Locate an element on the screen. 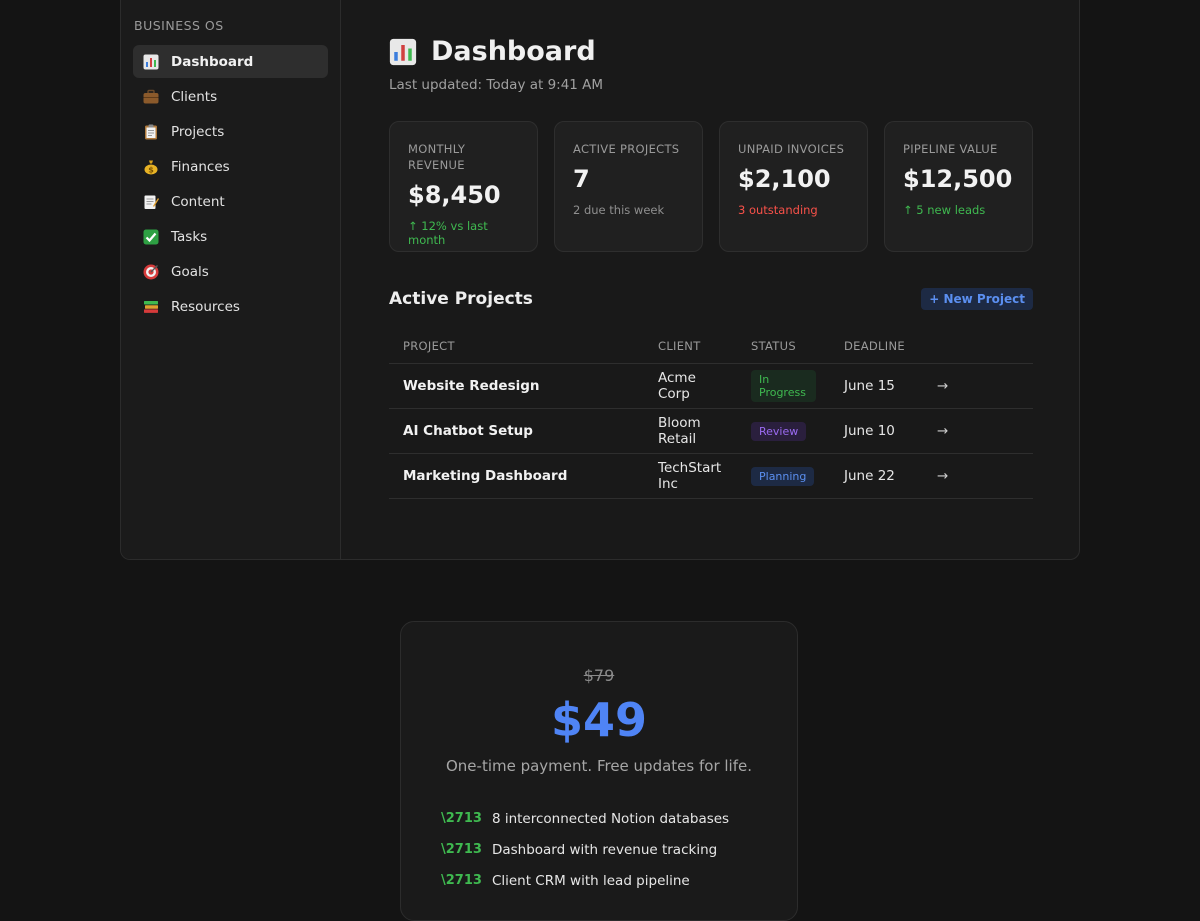  section-title: Active Projects is located at coordinates (461, 299).